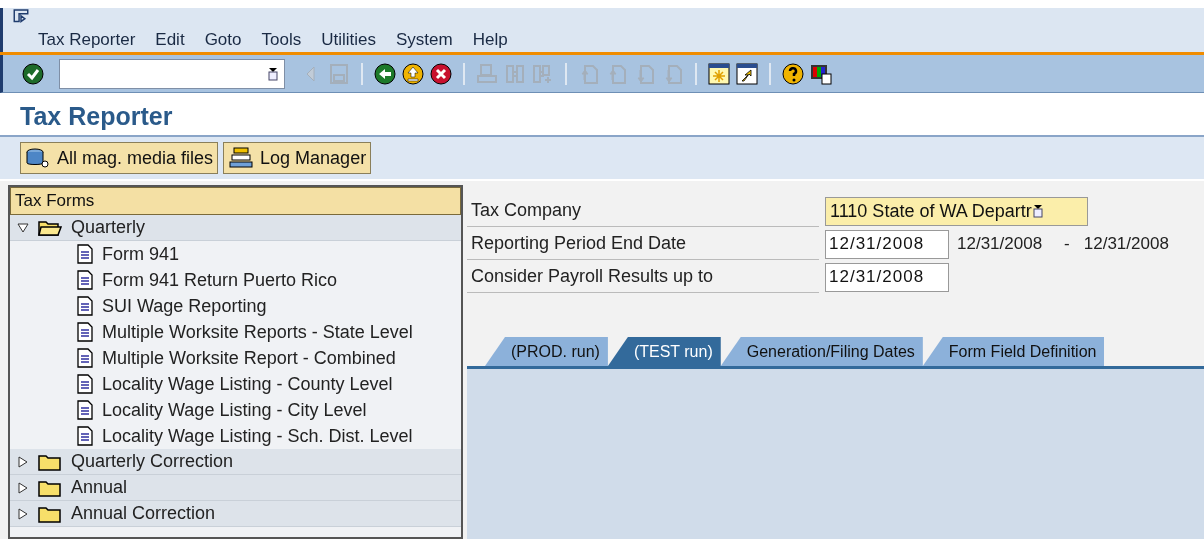 The width and height of the screenshot is (1204, 539). What do you see at coordinates (664, 351) in the screenshot?
I see `tab: (TEST run)` at bounding box center [664, 351].